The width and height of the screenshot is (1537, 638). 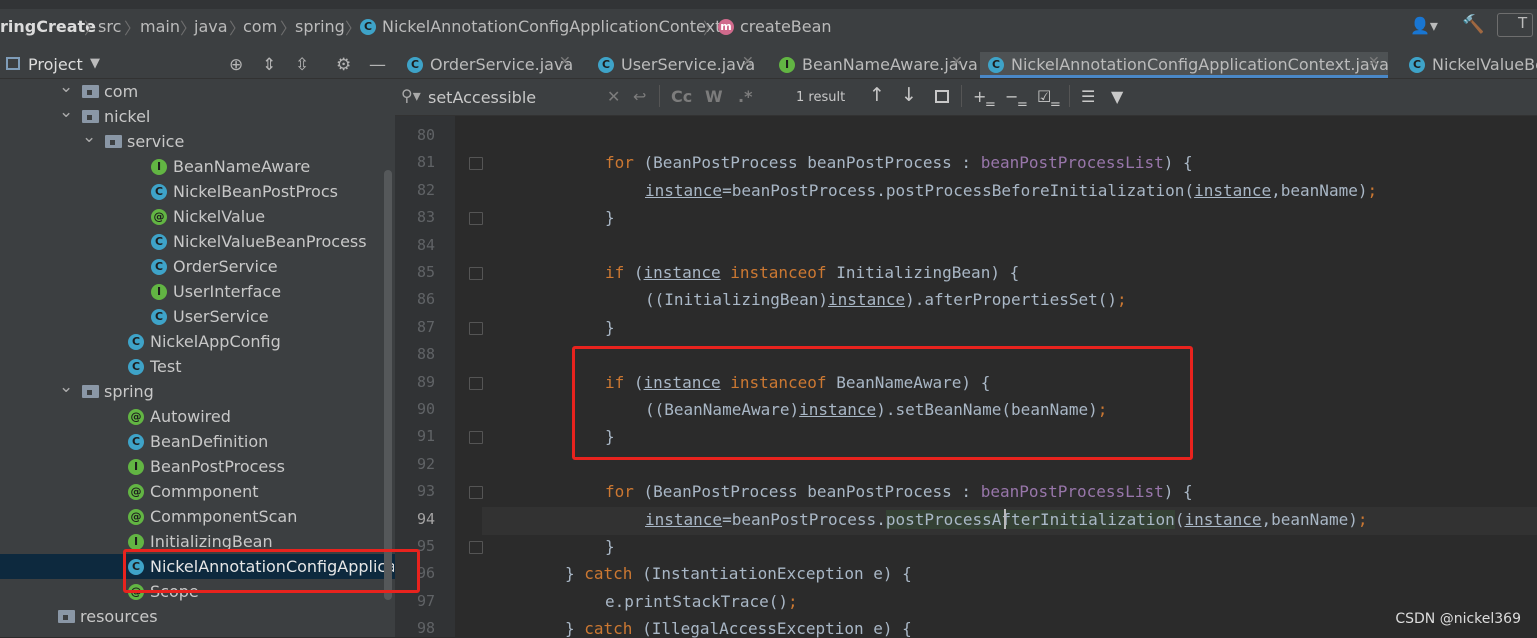 What do you see at coordinates (302, 65) in the screenshot?
I see `collapse-all-icon: ⇳` at bounding box center [302, 65].